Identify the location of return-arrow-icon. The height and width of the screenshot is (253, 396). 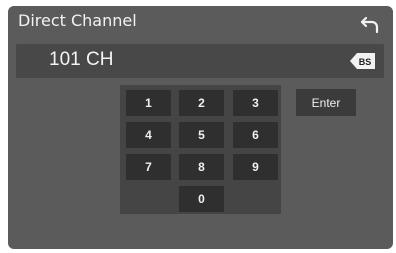
(370, 23).